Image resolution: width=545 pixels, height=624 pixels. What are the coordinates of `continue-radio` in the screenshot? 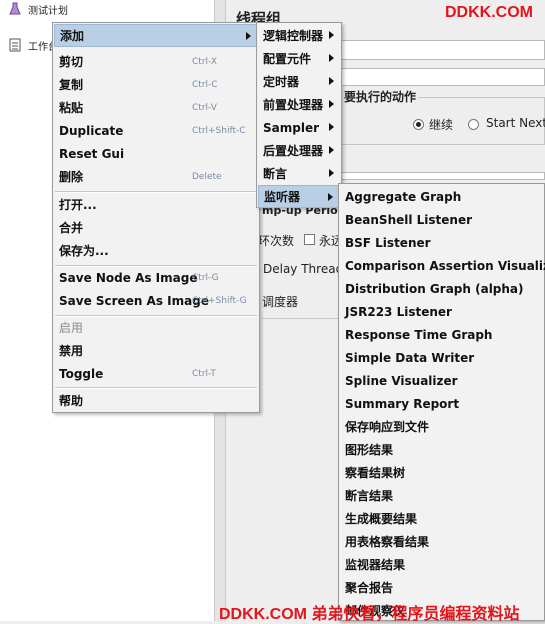 It's located at (418, 124).